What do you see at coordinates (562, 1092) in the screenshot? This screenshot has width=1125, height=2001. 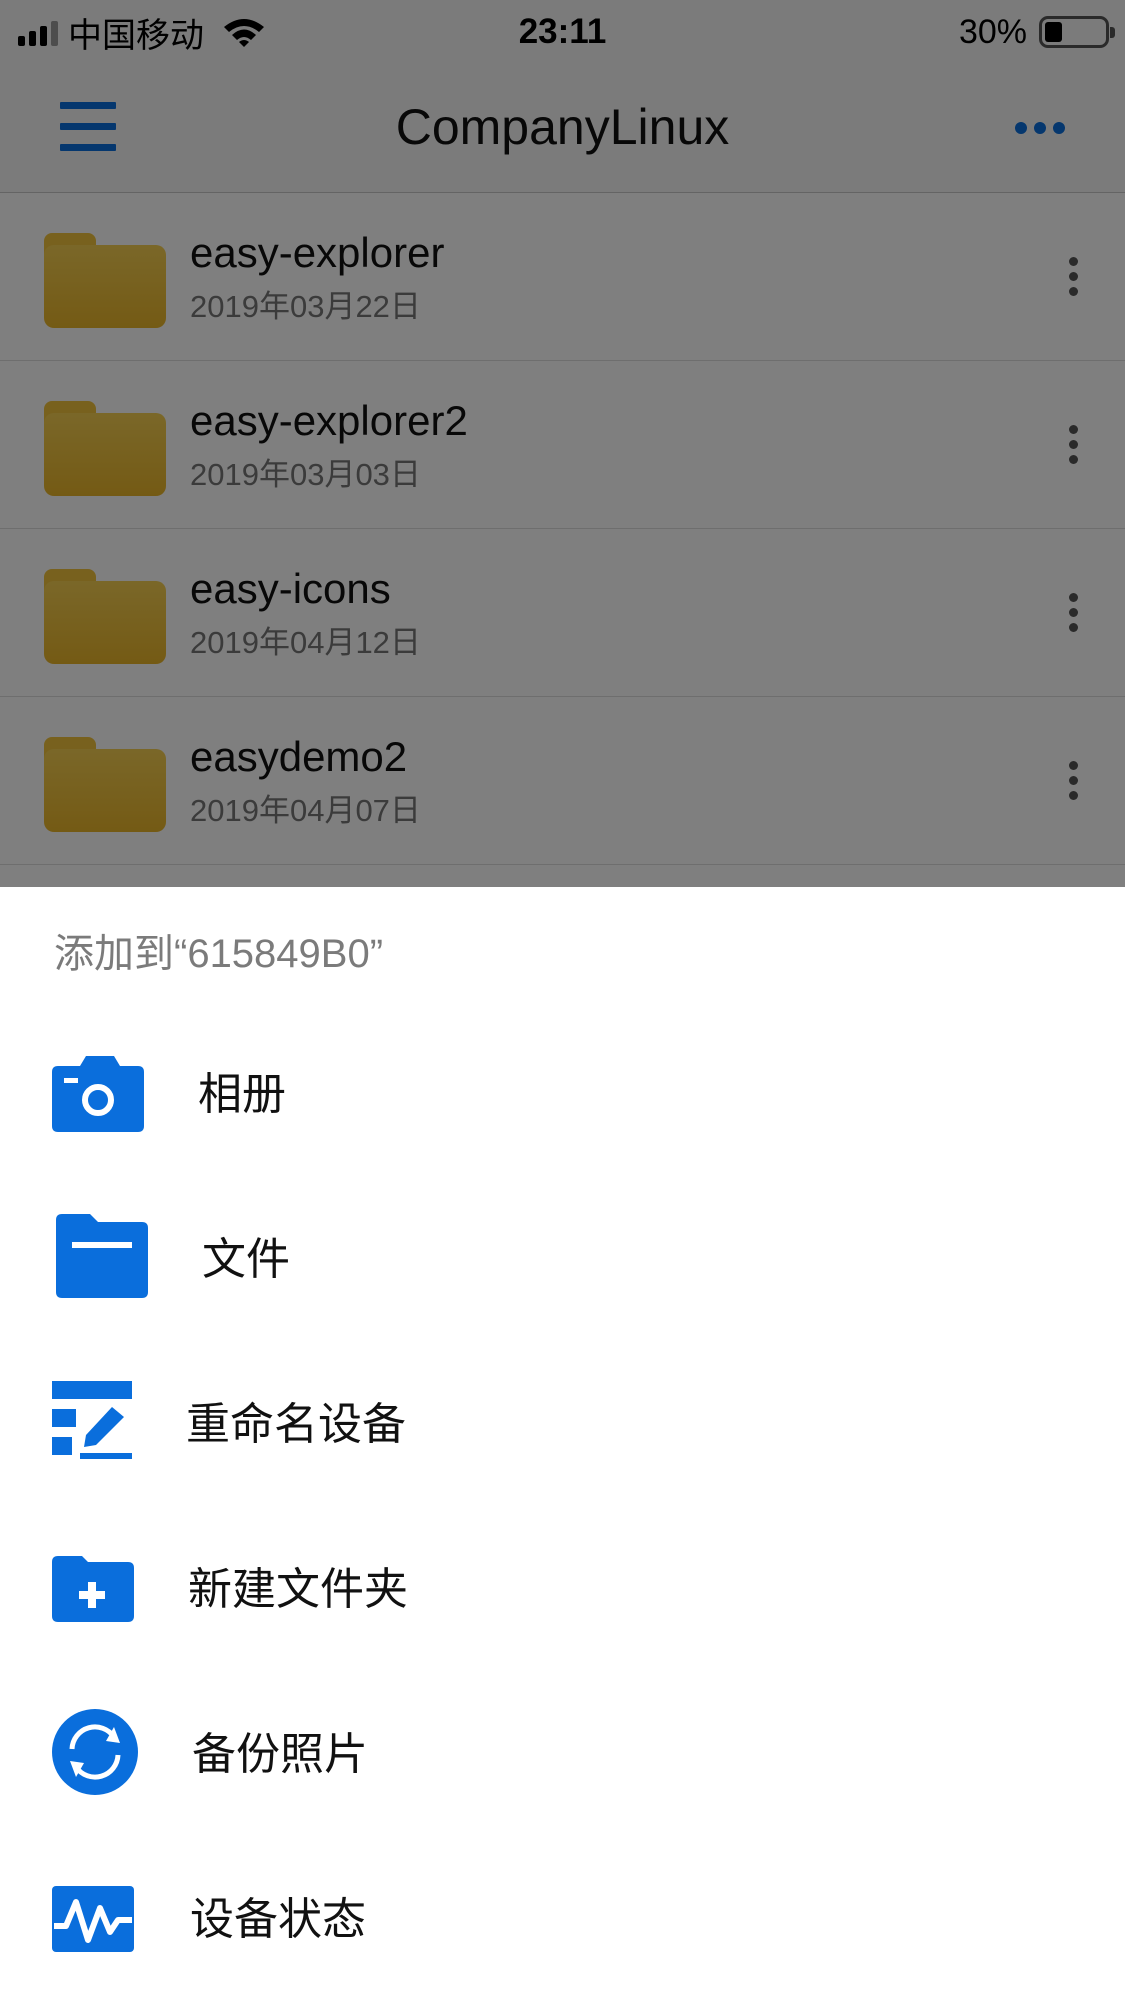 I see `action-album: 相册` at bounding box center [562, 1092].